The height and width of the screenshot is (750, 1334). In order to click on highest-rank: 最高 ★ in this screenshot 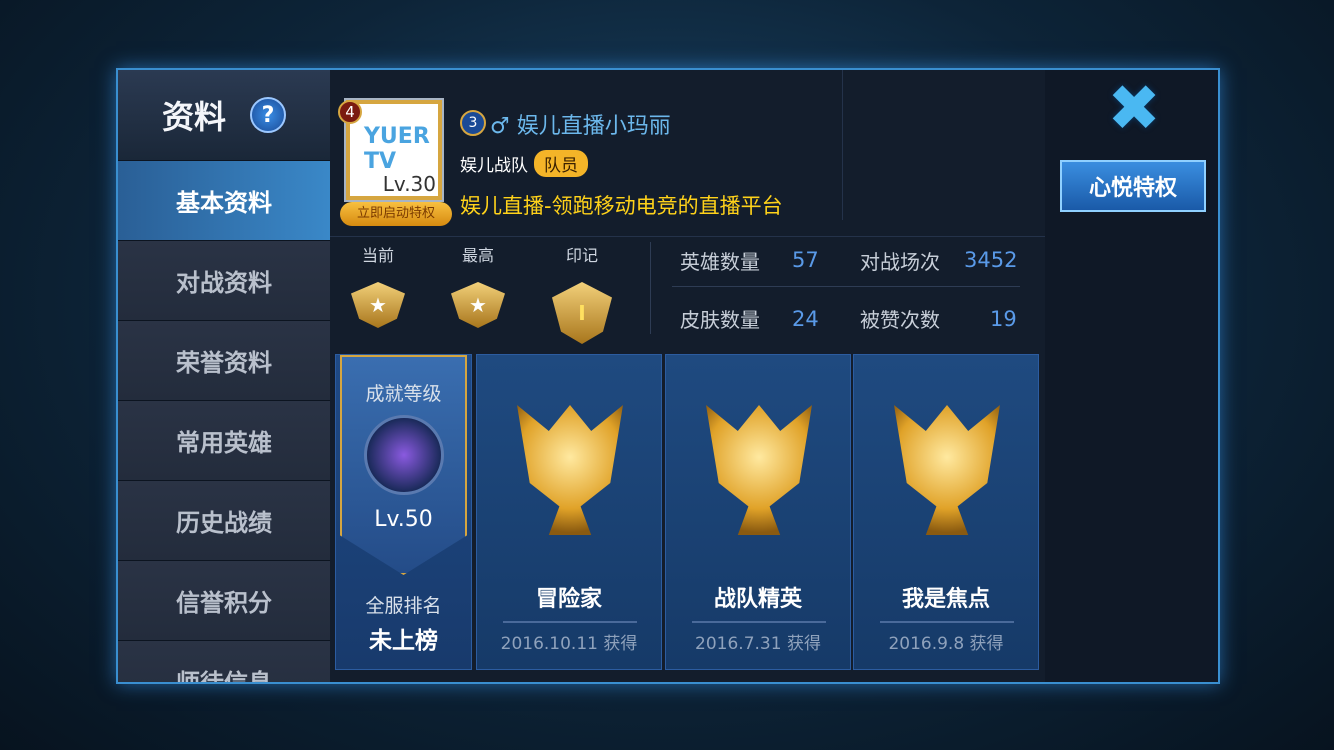, I will do `click(478, 285)`.